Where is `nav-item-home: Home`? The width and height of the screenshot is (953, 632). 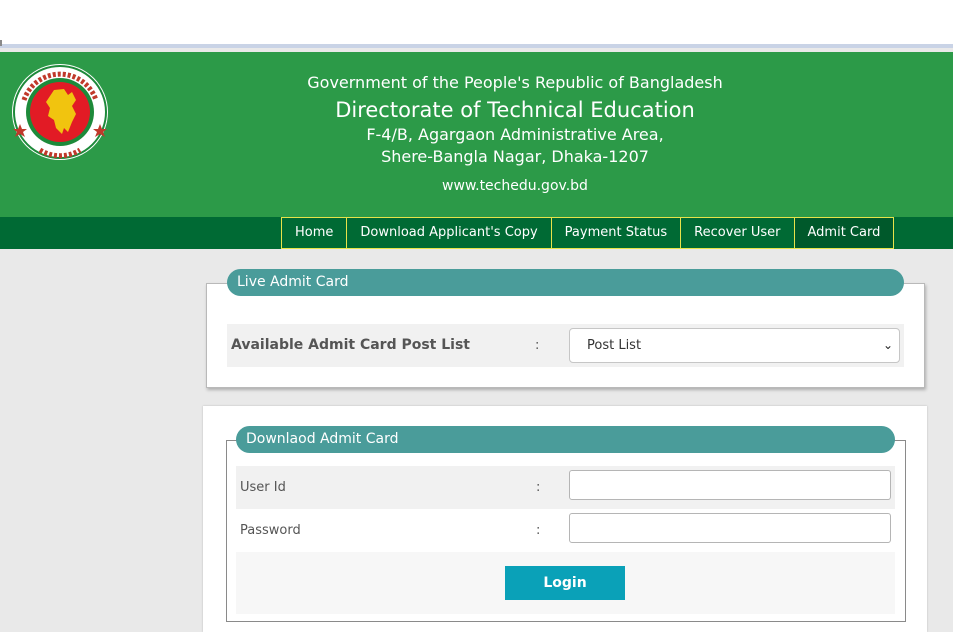
nav-item-home: Home is located at coordinates (314, 233).